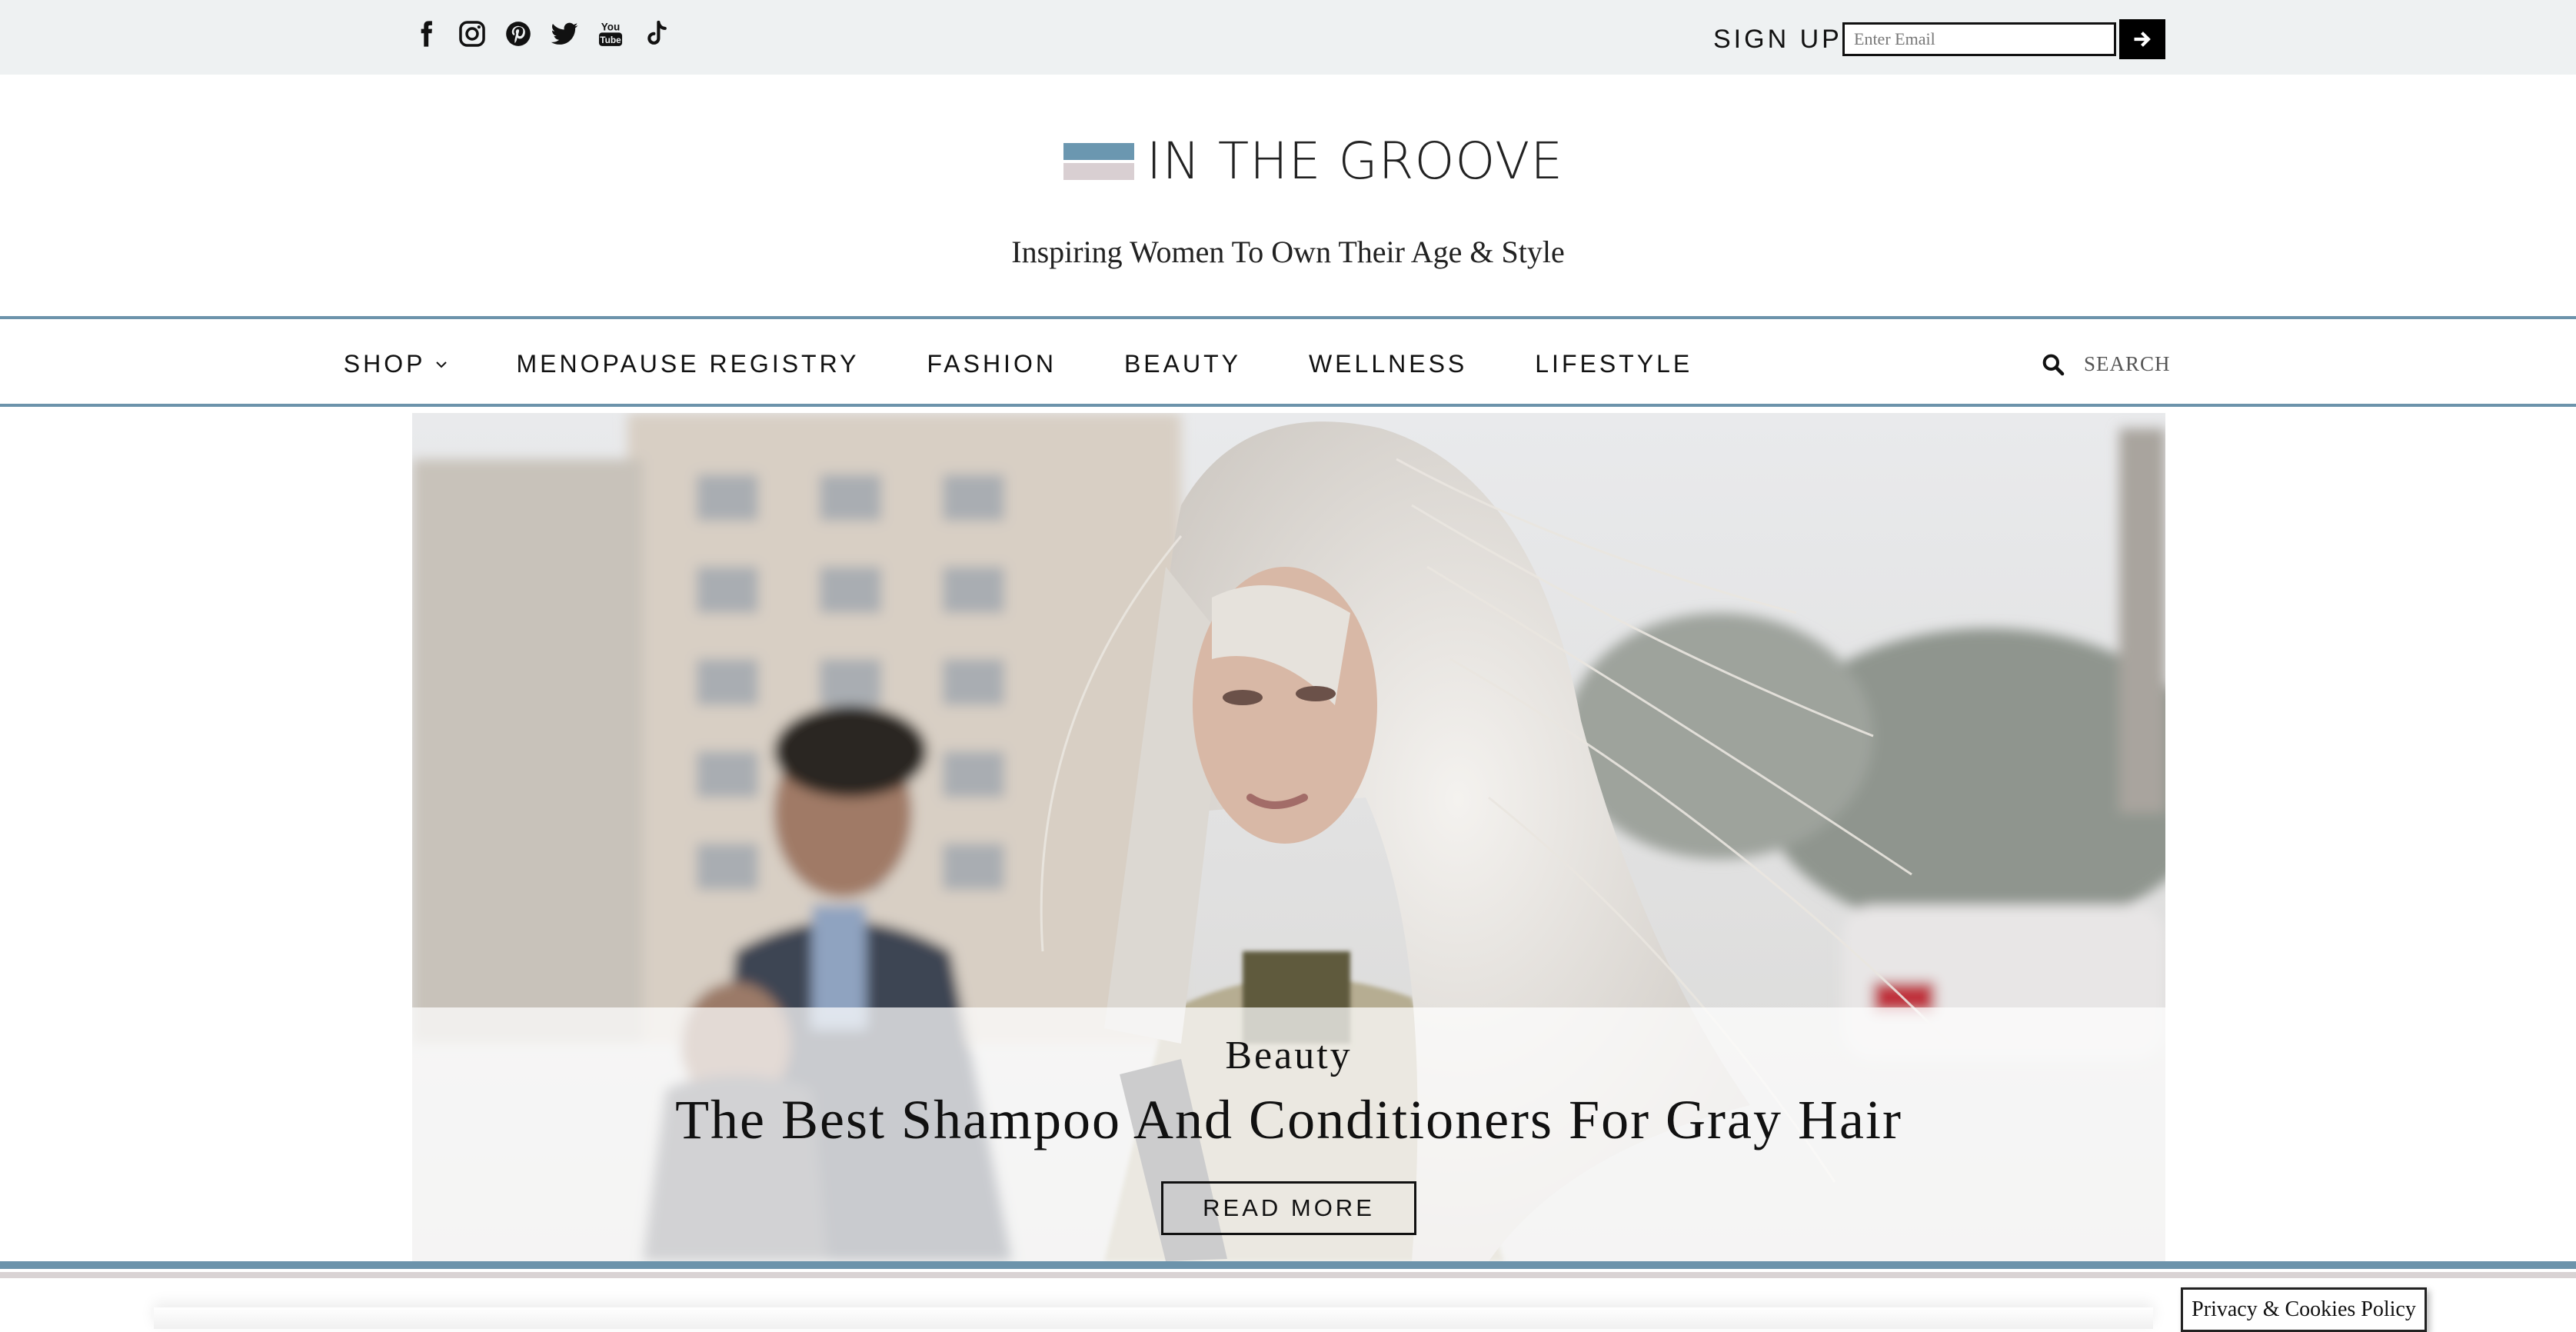 The height and width of the screenshot is (1332, 2576). What do you see at coordinates (518, 34) in the screenshot?
I see `pinterest-icon` at bounding box center [518, 34].